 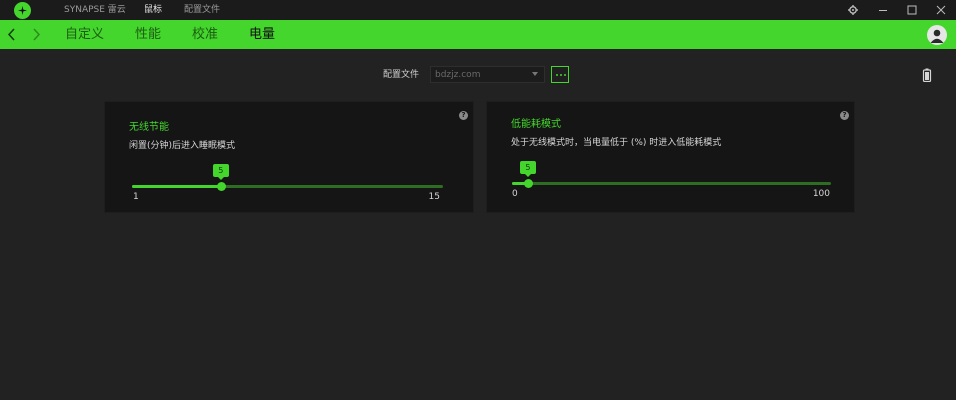 What do you see at coordinates (671, 174) in the screenshot?
I see `low-power-threshold-slider: 5` at bounding box center [671, 174].